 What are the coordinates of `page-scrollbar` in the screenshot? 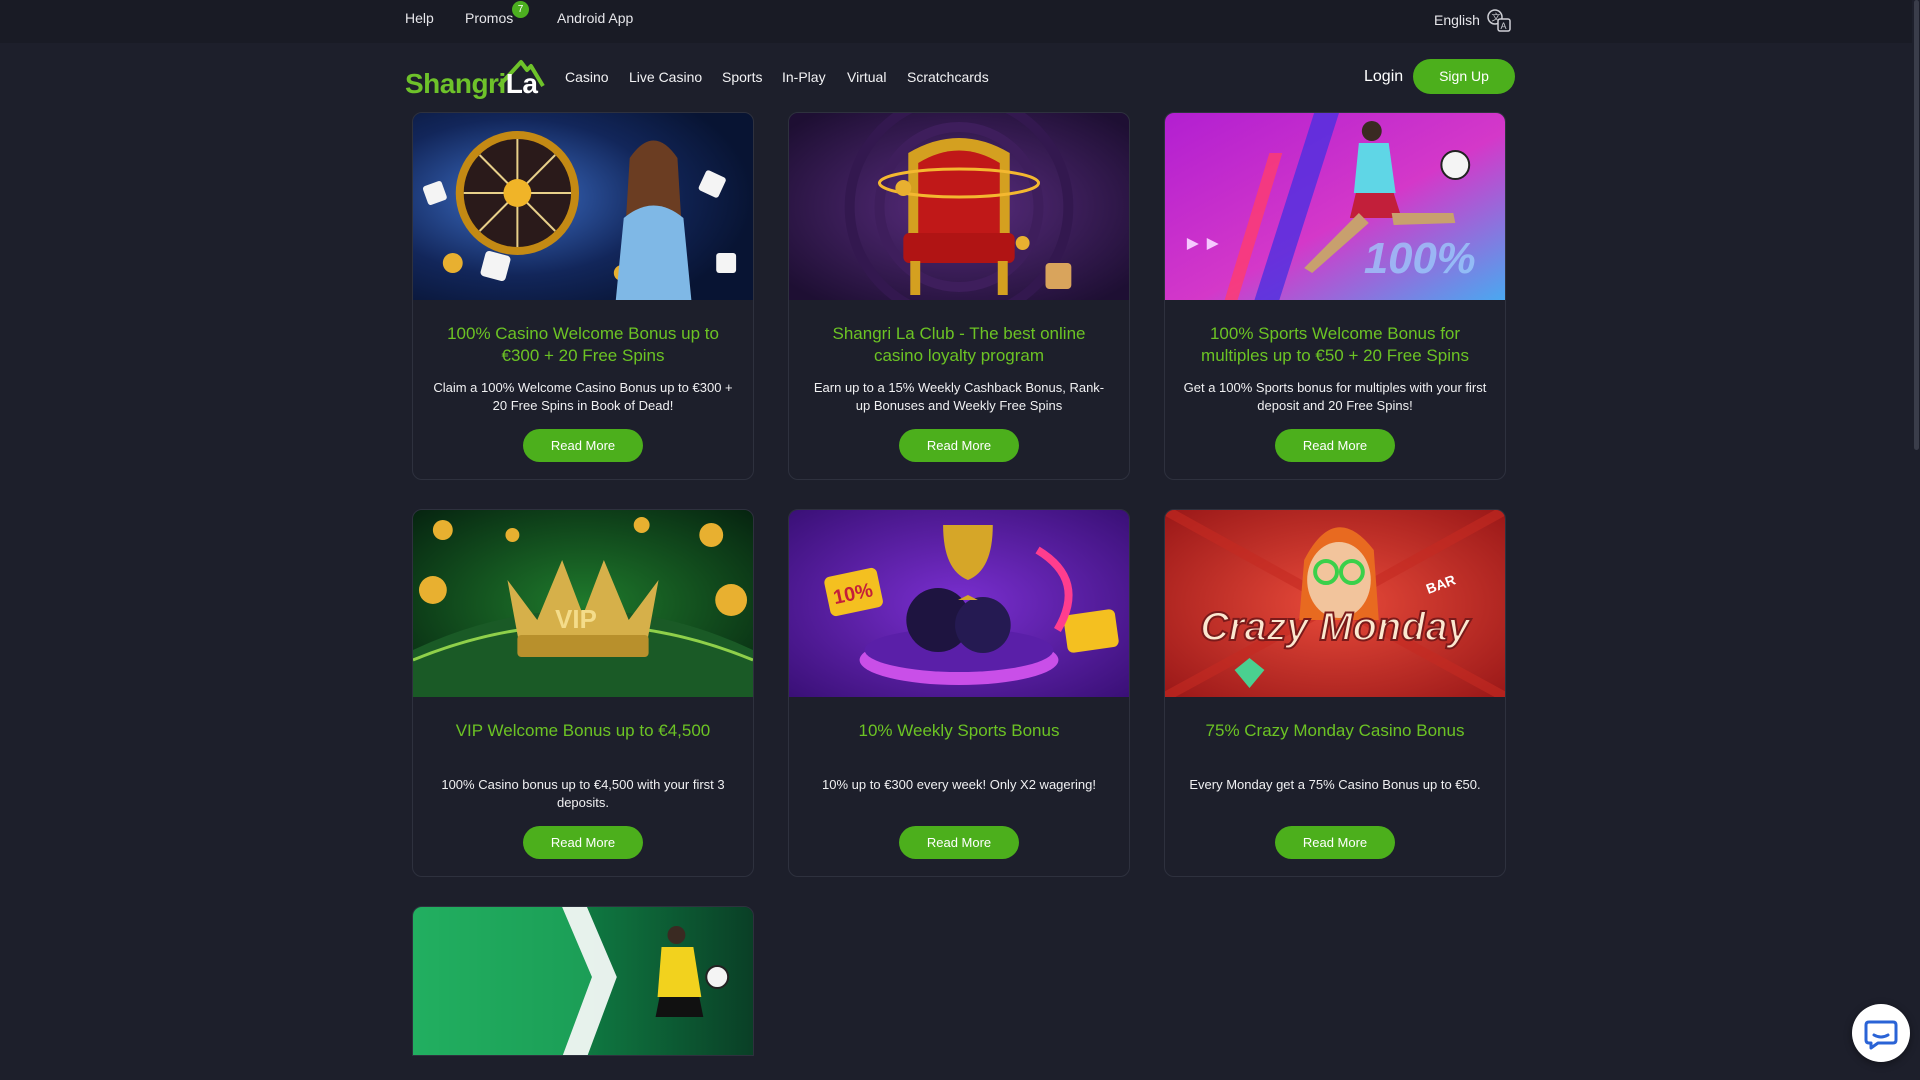 It's located at (1916, 540).